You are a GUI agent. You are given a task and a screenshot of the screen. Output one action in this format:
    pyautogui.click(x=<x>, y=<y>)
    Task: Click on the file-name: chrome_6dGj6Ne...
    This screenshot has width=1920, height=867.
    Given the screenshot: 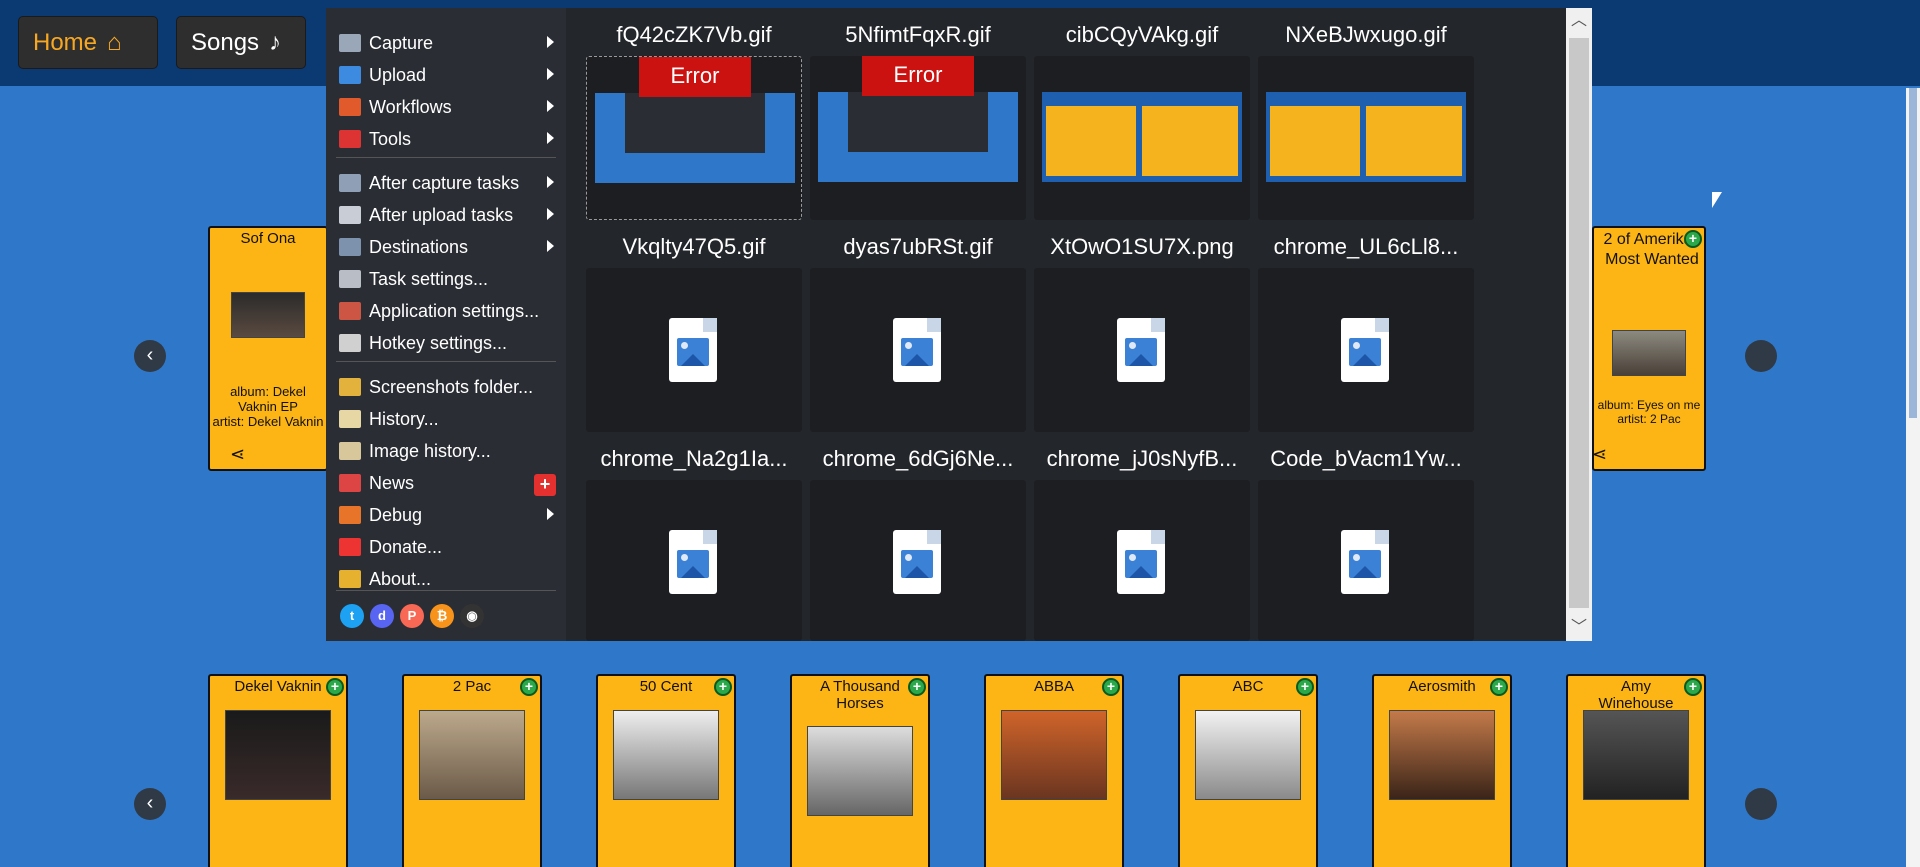 What is the action you would take?
    pyautogui.click(x=918, y=458)
    